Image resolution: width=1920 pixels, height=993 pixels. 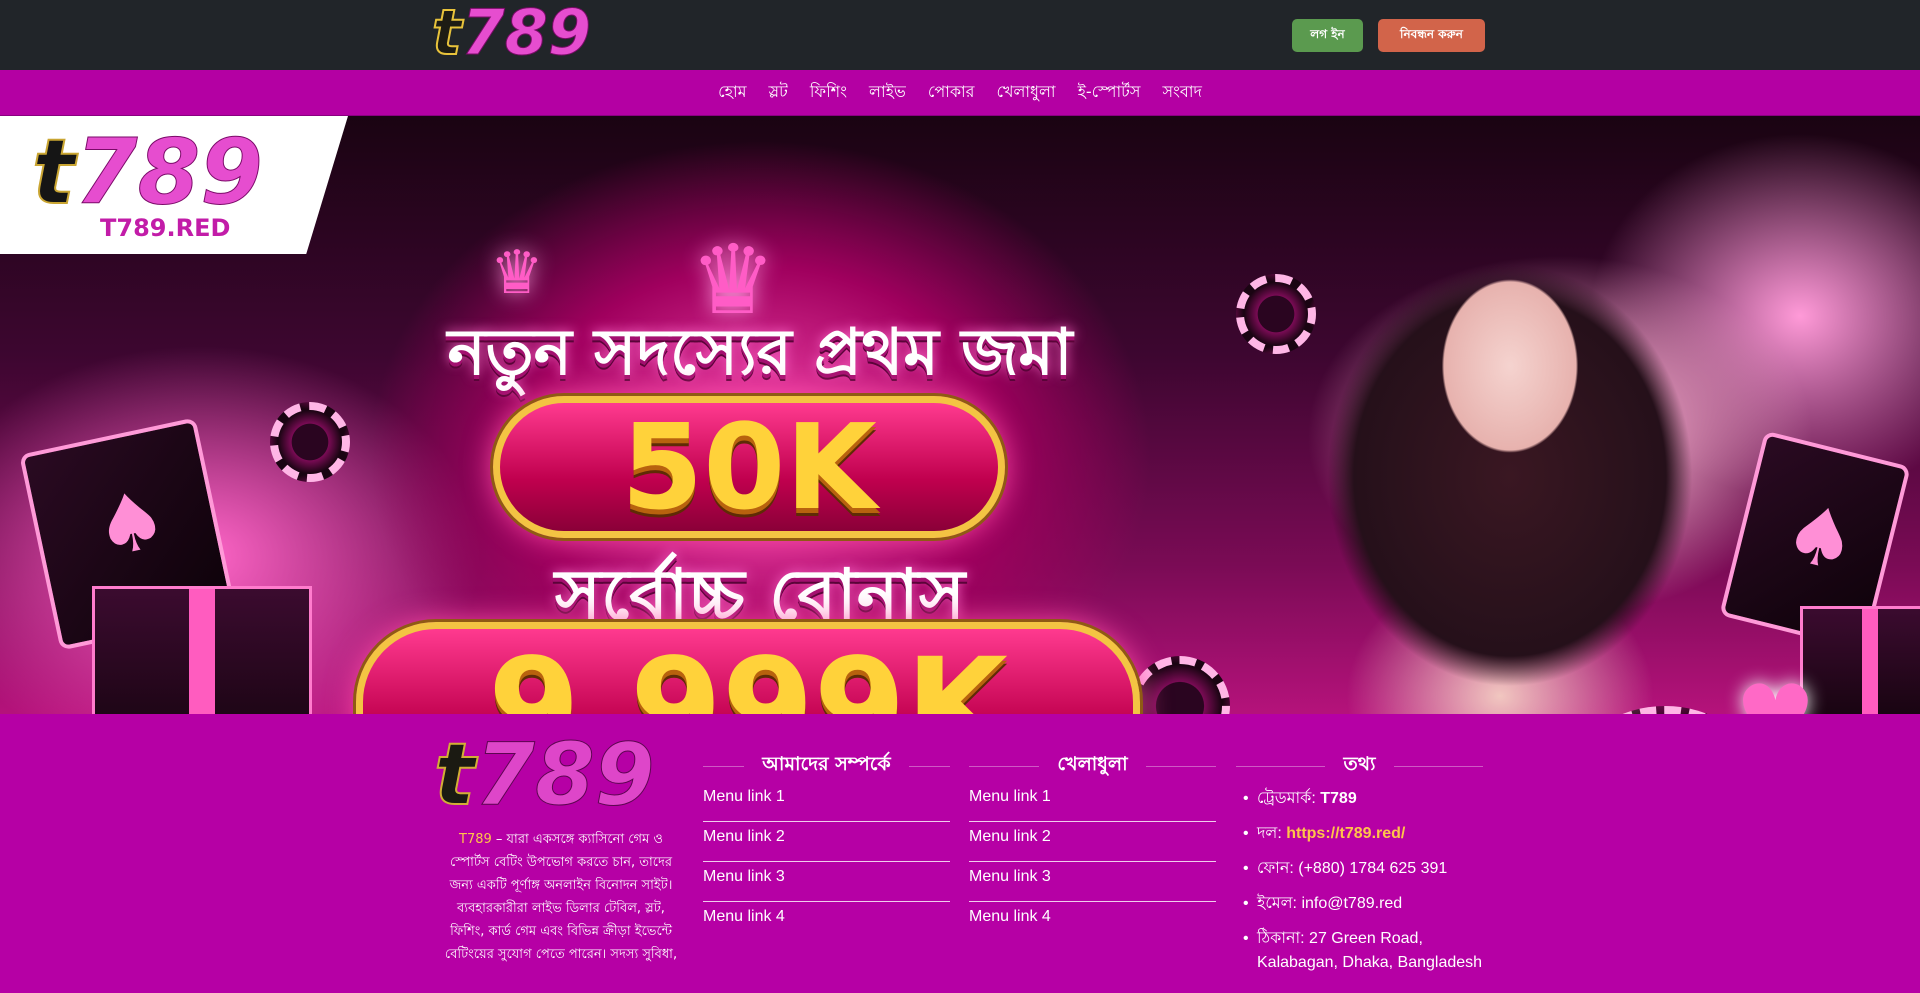 I want to click on about-us-title: আমাদের সম্পর্কে, so click(x=826, y=764).